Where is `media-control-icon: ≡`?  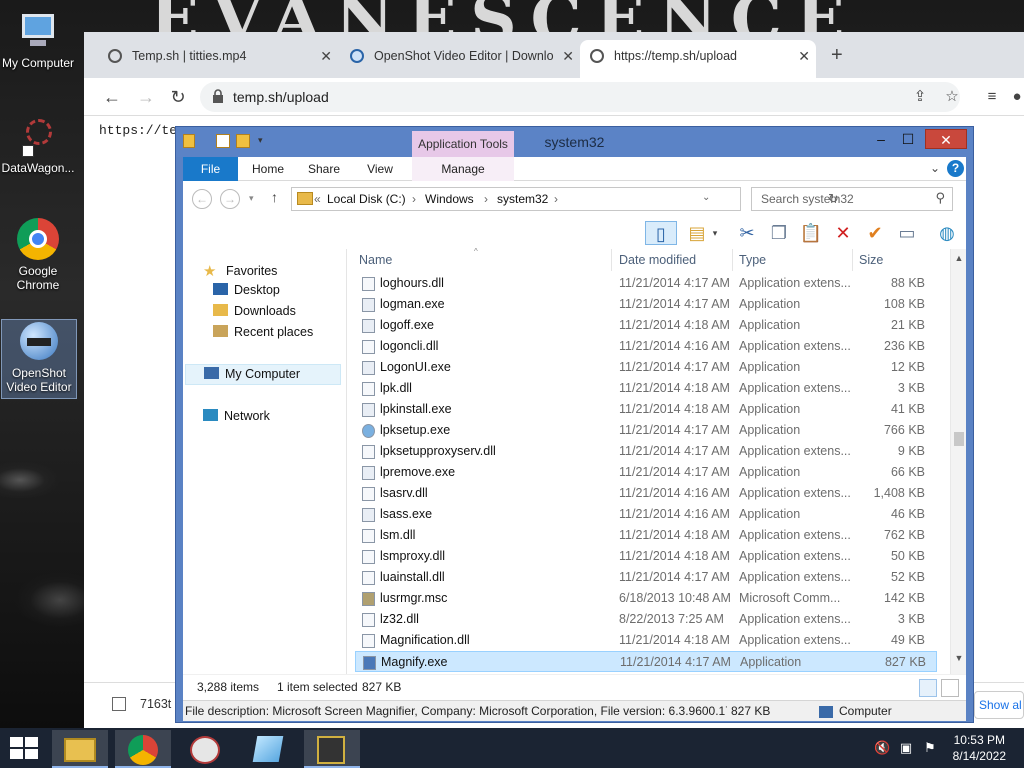
media-control-icon: ≡ is located at coordinates (992, 97).